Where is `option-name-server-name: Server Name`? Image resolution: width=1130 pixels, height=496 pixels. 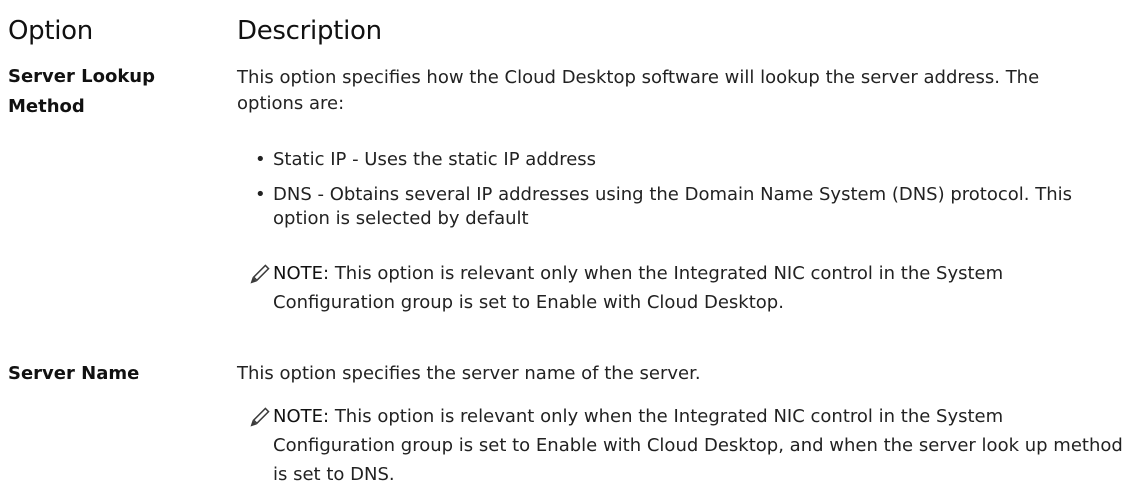 option-name-server-name: Server Name is located at coordinates (74, 373).